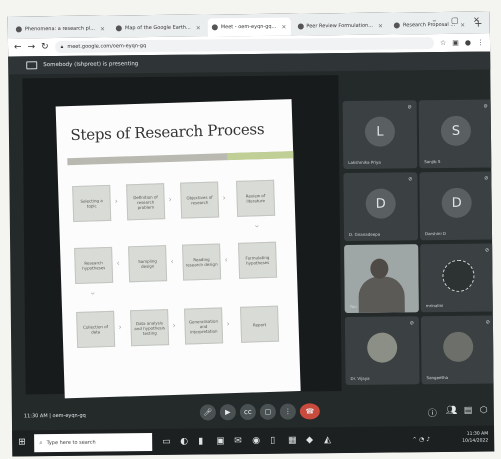 The width and height of the screenshot is (501, 459). What do you see at coordinates (468, 411) in the screenshot?
I see `chat-icon: ▤` at bounding box center [468, 411].